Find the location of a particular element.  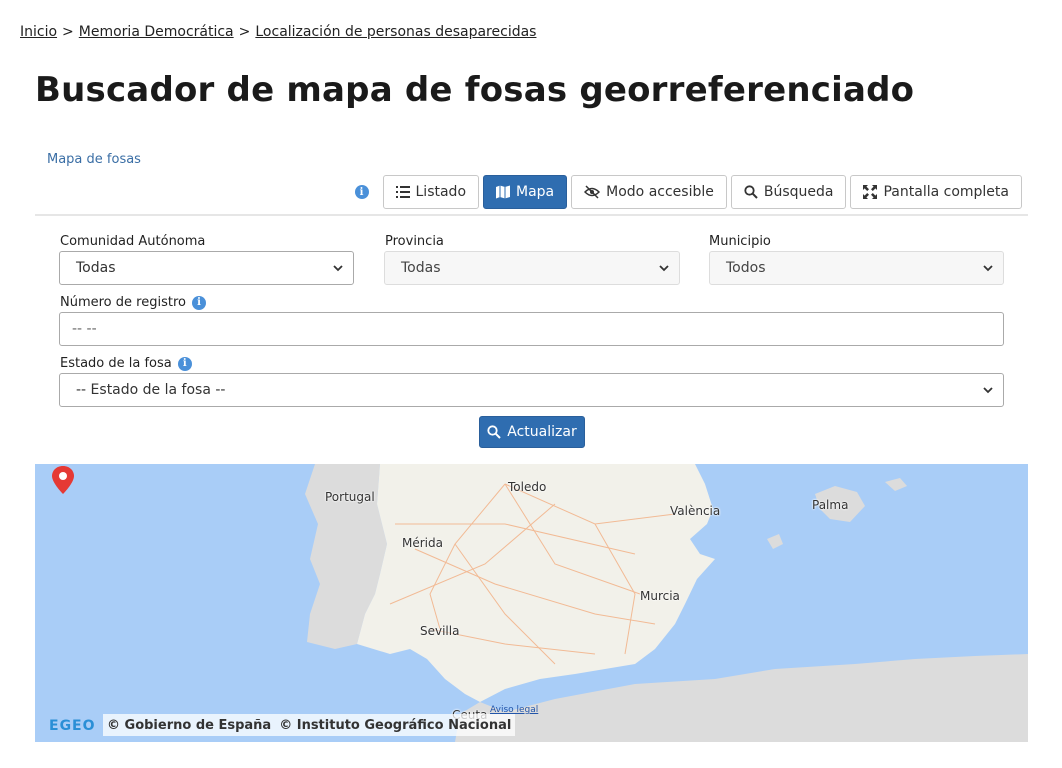

comunidad-label-text: Comunidad Autónoma is located at coordinates (133, 241).